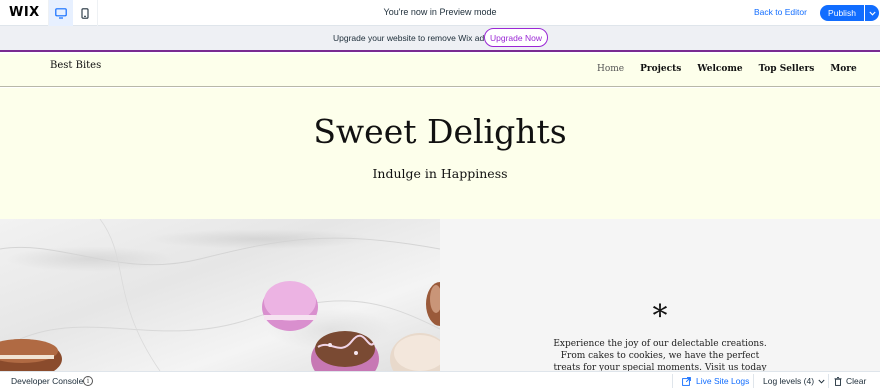 The height and width of the screenshot is (389, 880). I want to click on site-logo: Best Bites, so click(75, 65).